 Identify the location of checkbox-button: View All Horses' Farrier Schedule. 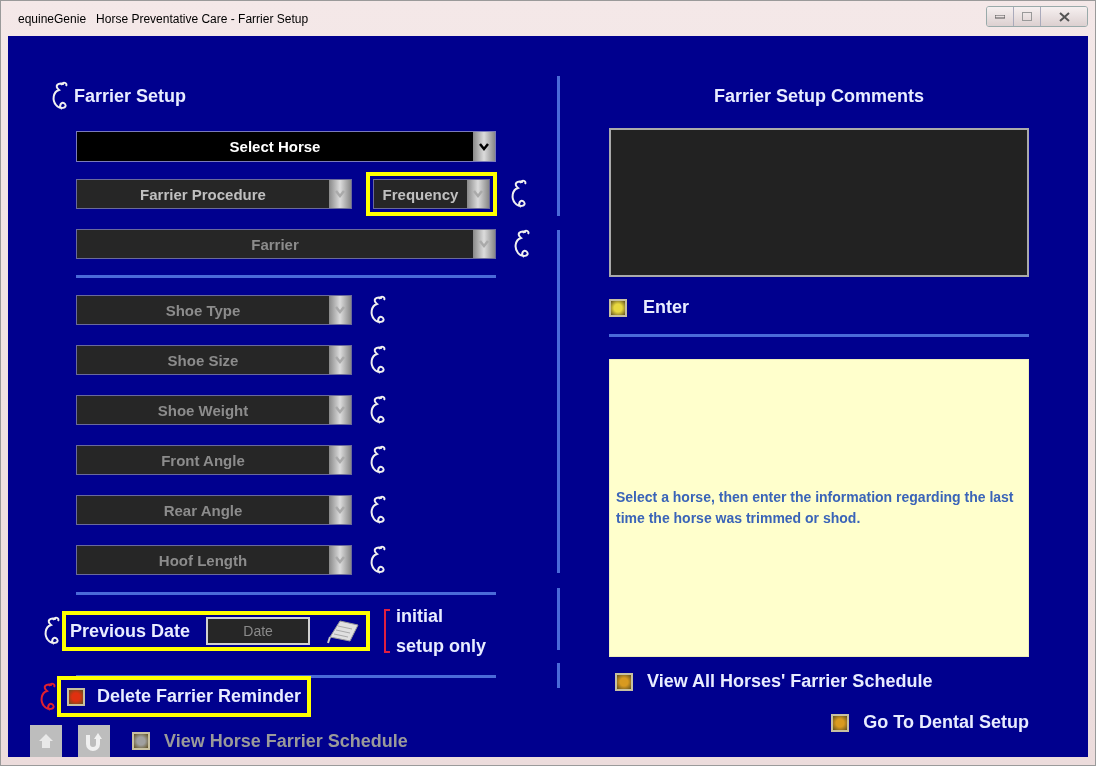
(774, 681).